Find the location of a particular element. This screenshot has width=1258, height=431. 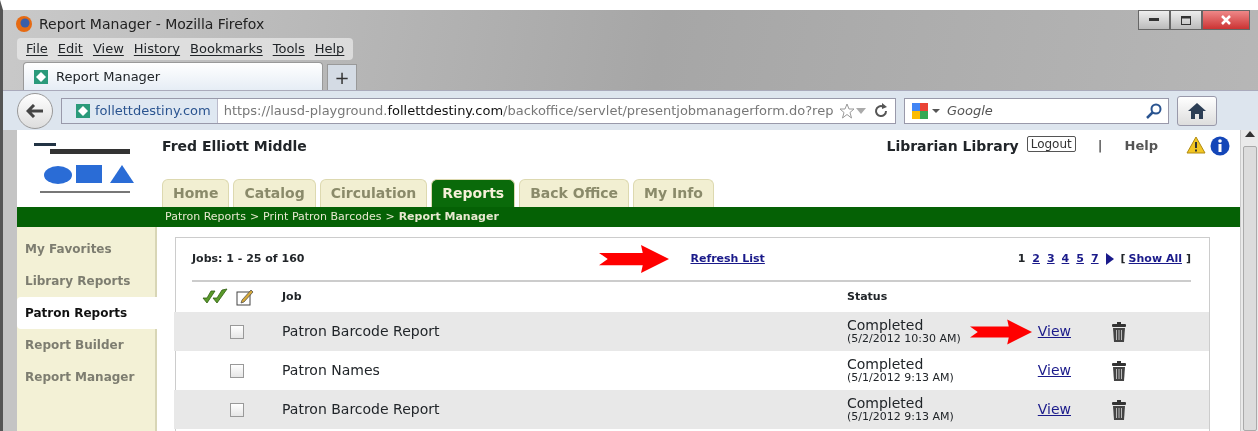

sidebar-item: My Favorites is located at coordinates (86, 249).